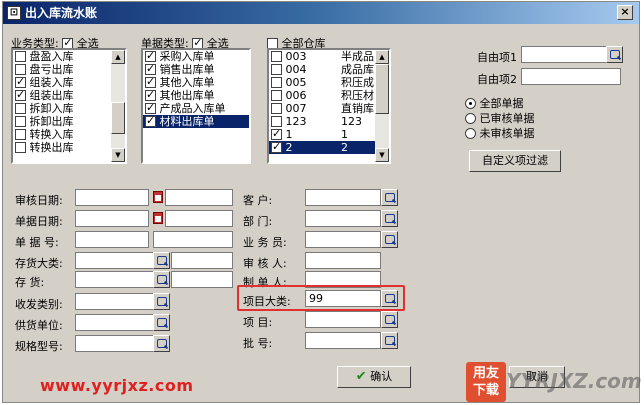 The height and width of the screenshot is (405, 644). What do you see at coordinates (329, 69) in the screenshot?
I see `warehouse-item: 004 成品库` at bounding box center [329, 69].